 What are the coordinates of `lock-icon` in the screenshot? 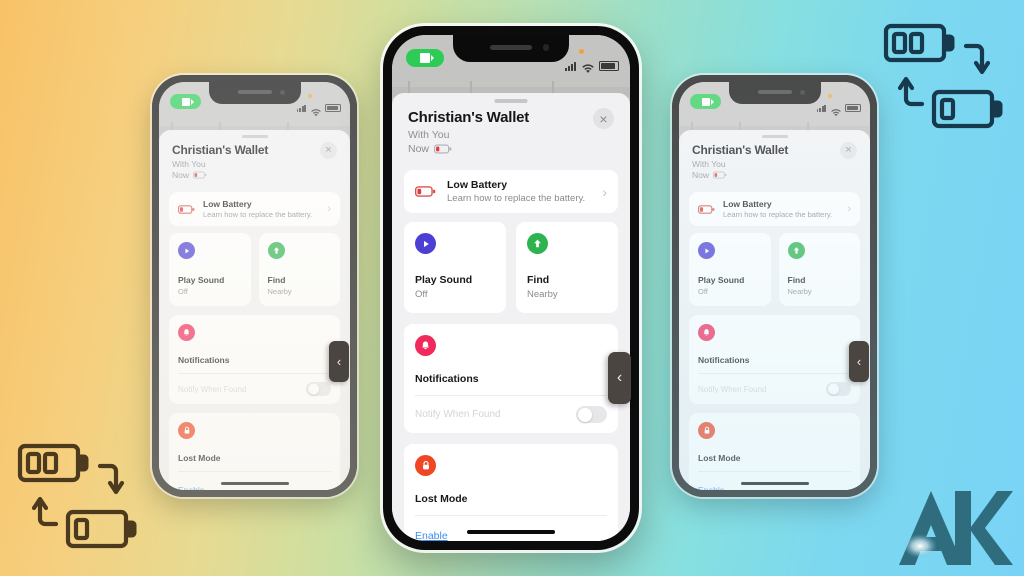 It's located at (706, 430).